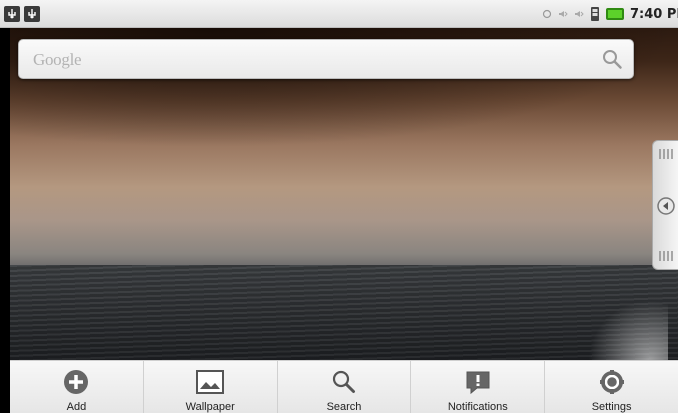 The image size is (678, 413). Describe the element at coordinates (595, 14) in the screenshot. I see `signal-icon` at that location.